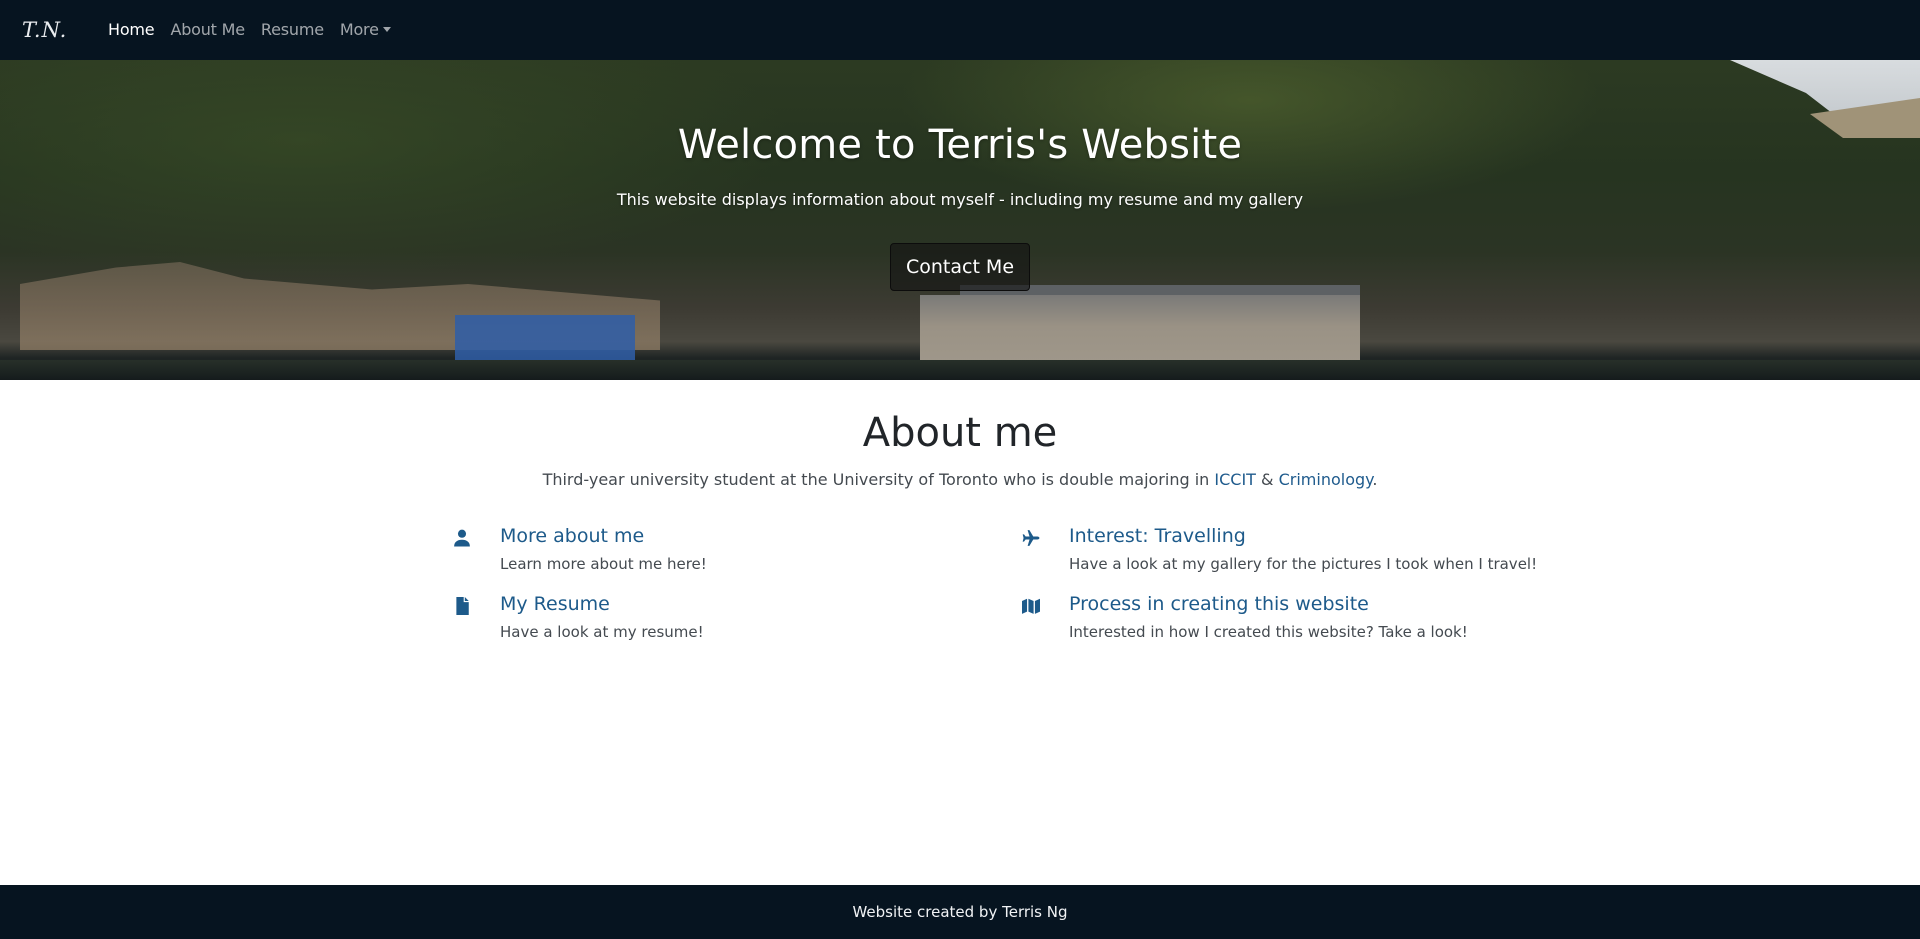 The height and width of the screenshot is (939, 1920). I want to click on feature-title-link: Interest: Travelling, so click(1157, 536).